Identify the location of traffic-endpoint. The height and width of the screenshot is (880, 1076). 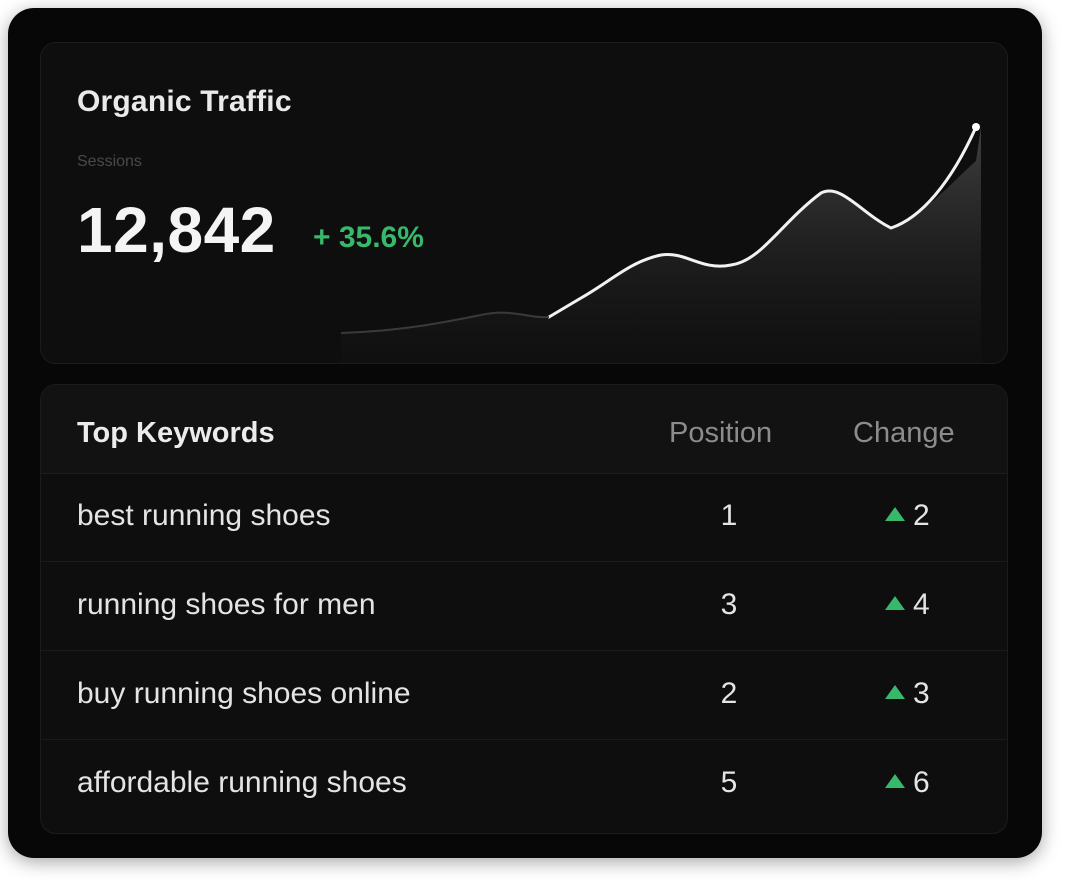
(976, 127).